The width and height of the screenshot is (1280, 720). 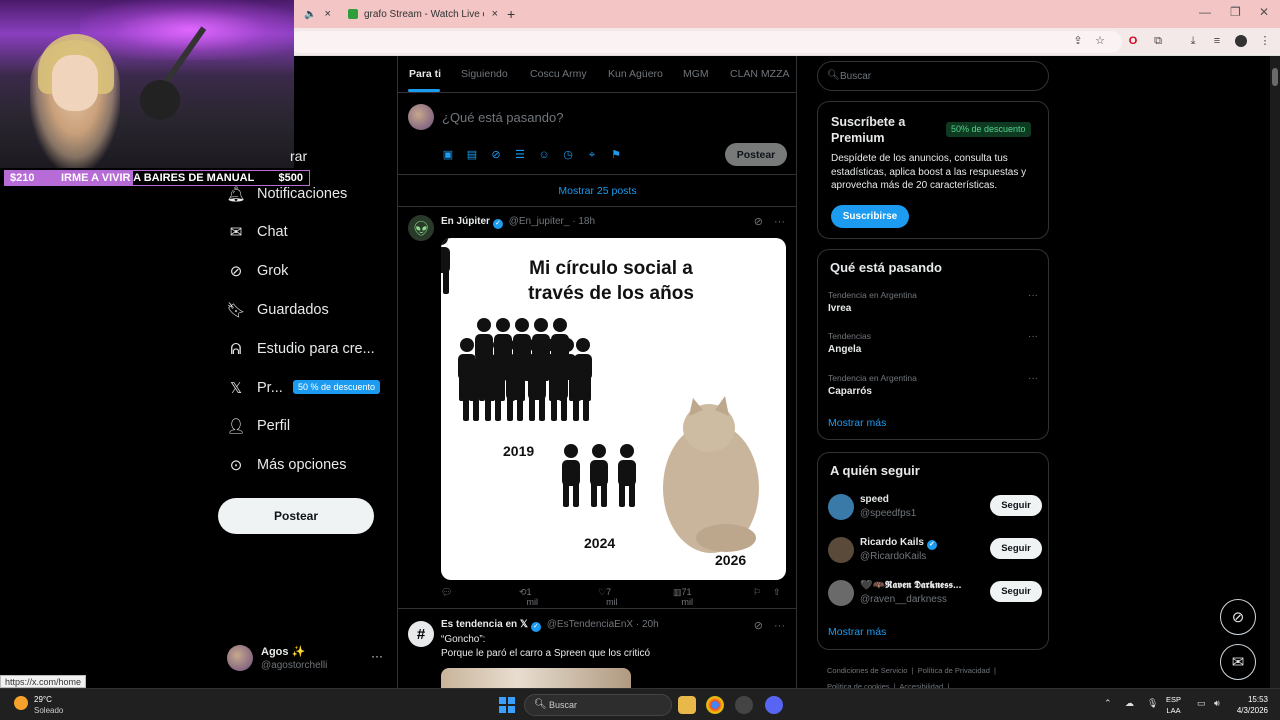 What do you see at coordinates (935, 508) in the screenshot?
I see `follow-suggestion: speed @speedfps1 Seguir` at bounding box center [935, 508].